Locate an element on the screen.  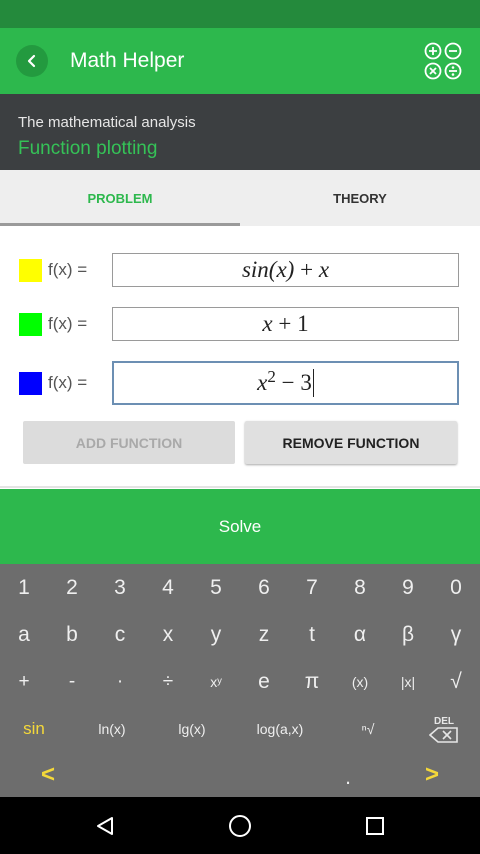
keyboard-row: + - · ÷ xʸ e π (x) |x| √ is located at coordinates (240, 682).